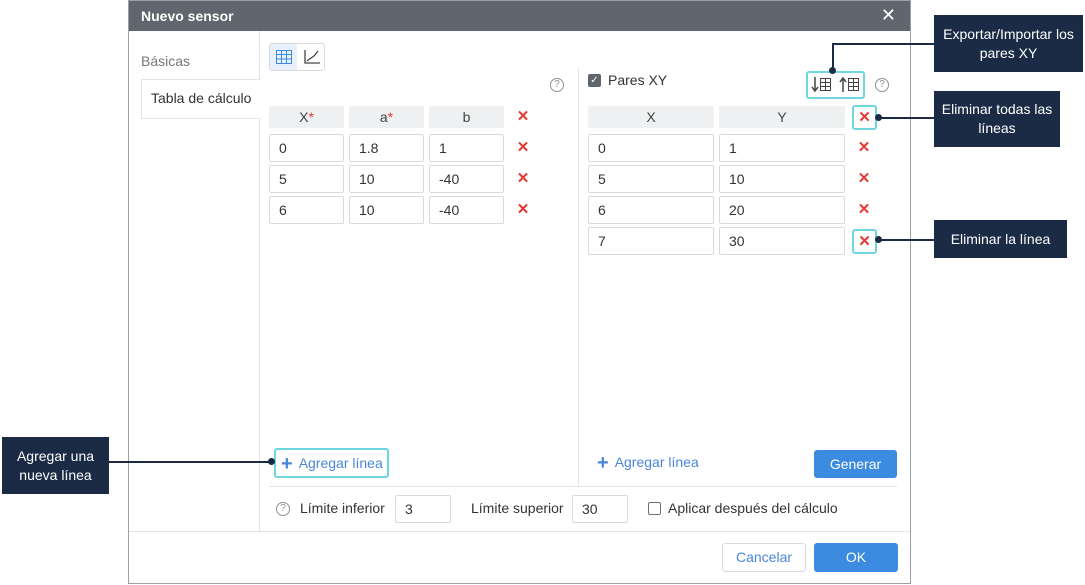  What do you see at coordinates (782, 179) in the screenshot?
I see `pair-y-cell: 10` at bounding box center [782, 179].